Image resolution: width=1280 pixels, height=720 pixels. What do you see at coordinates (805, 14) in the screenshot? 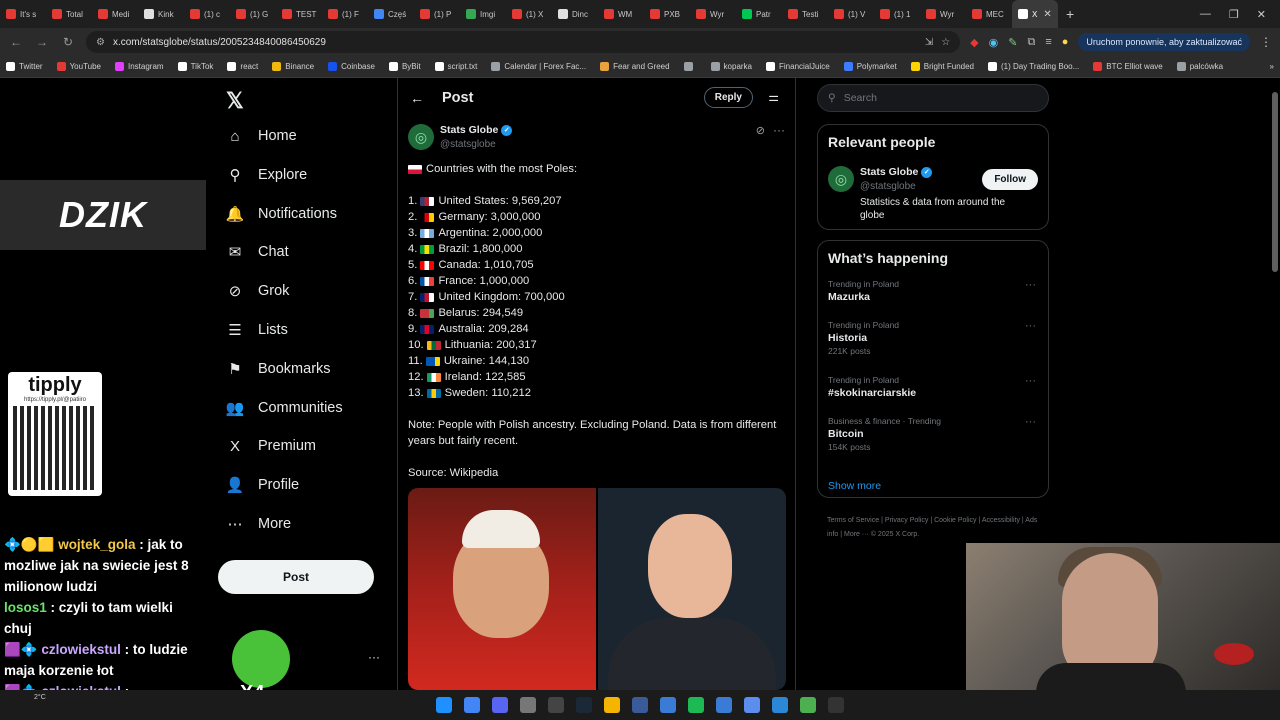
I see `browser-tab: Testi` at bounding box center [805, 14].